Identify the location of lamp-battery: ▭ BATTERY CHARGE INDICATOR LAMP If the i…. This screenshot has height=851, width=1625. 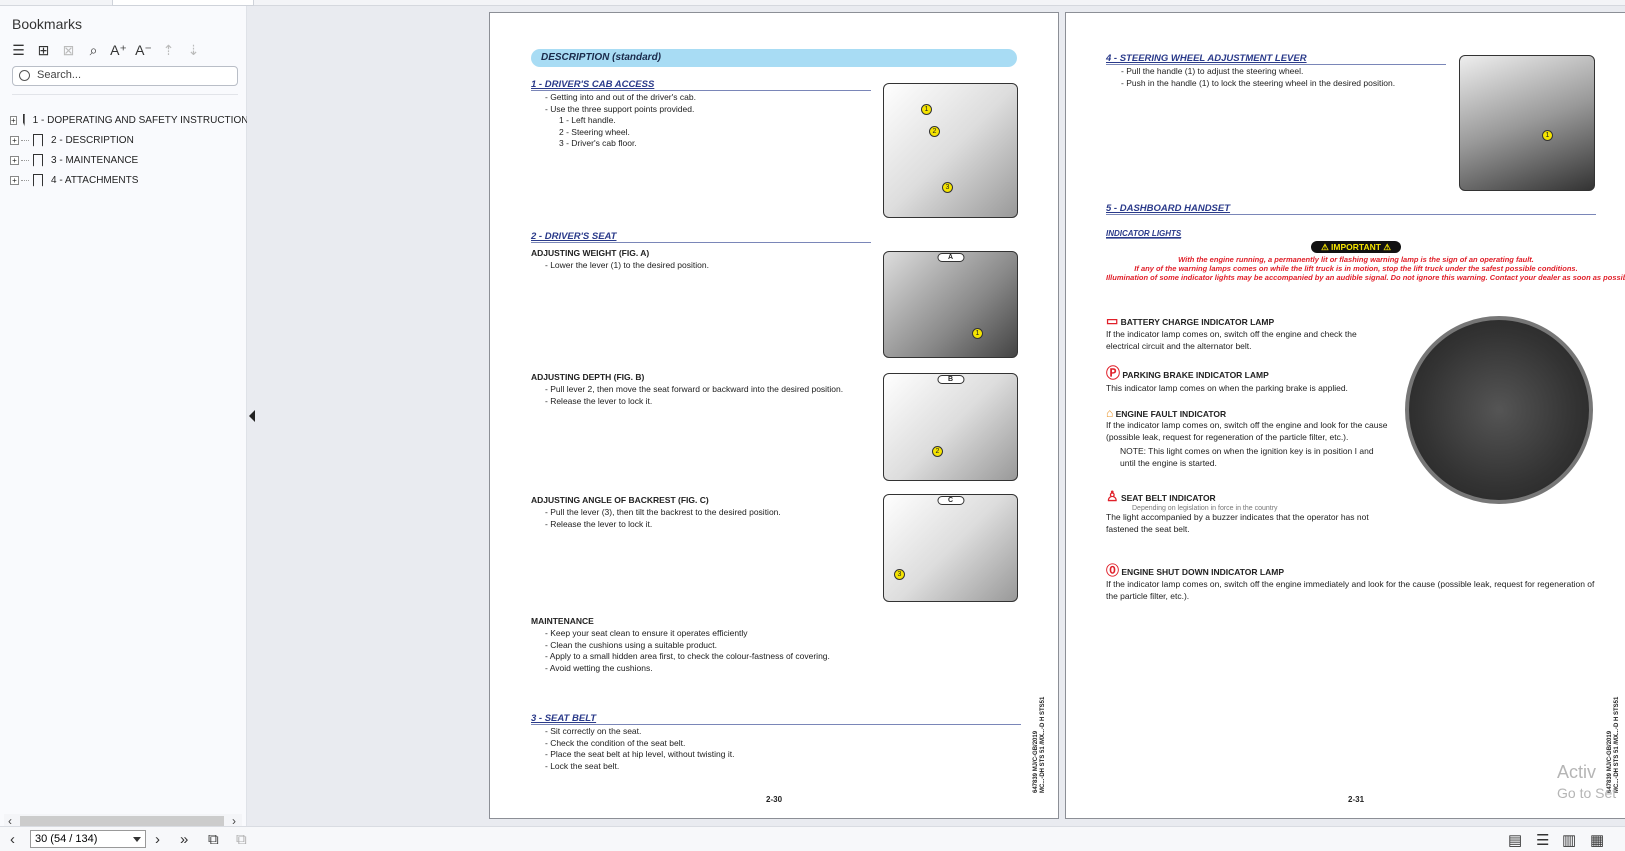
(1231, 332).